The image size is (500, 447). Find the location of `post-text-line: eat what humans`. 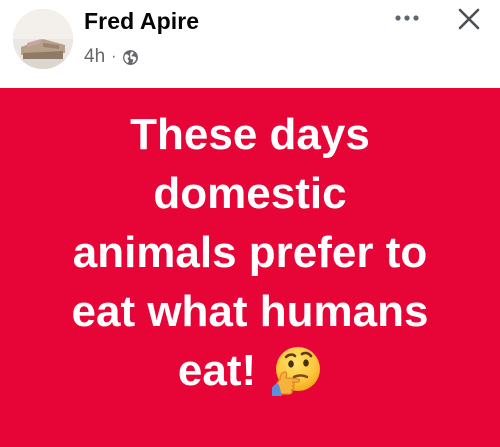

post-text-line: eat what humans is located at coordinates (250, 311).